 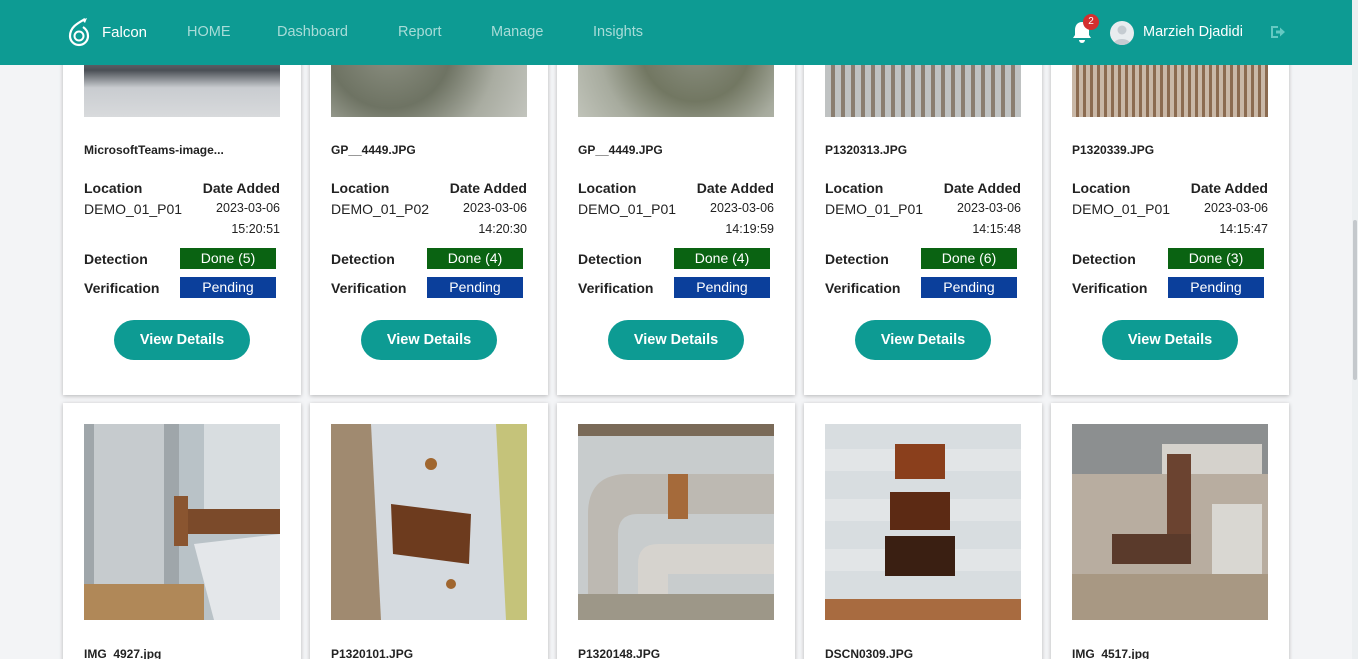 I want to click on brand-name: Falcon, so click(x=125, y=32).